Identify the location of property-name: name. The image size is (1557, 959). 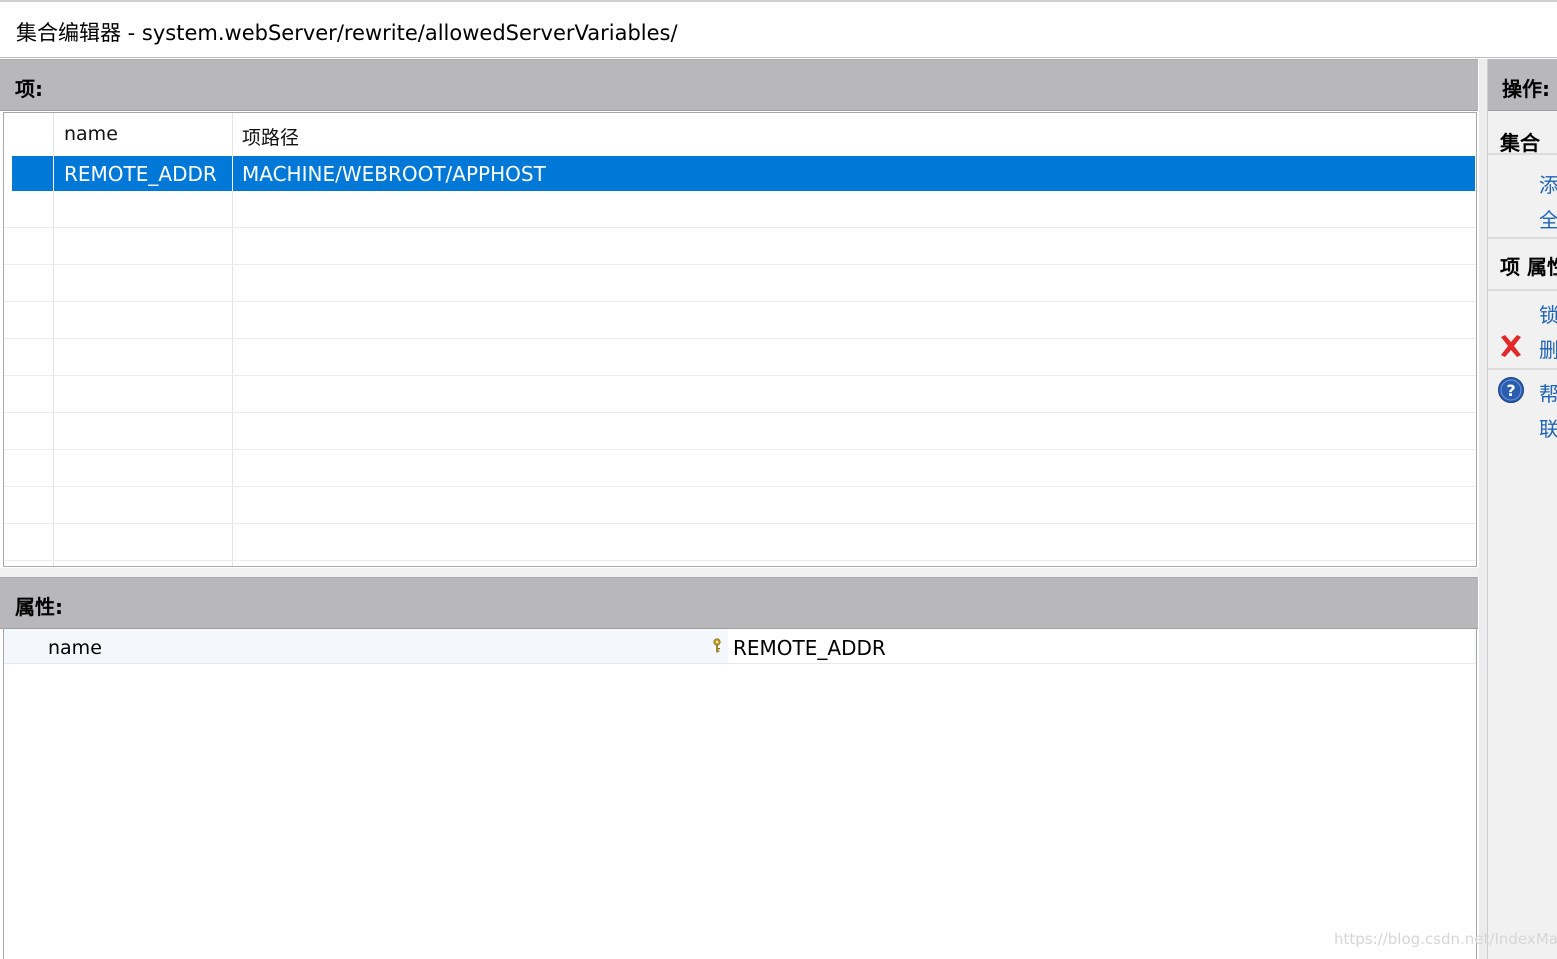
(75, 648).